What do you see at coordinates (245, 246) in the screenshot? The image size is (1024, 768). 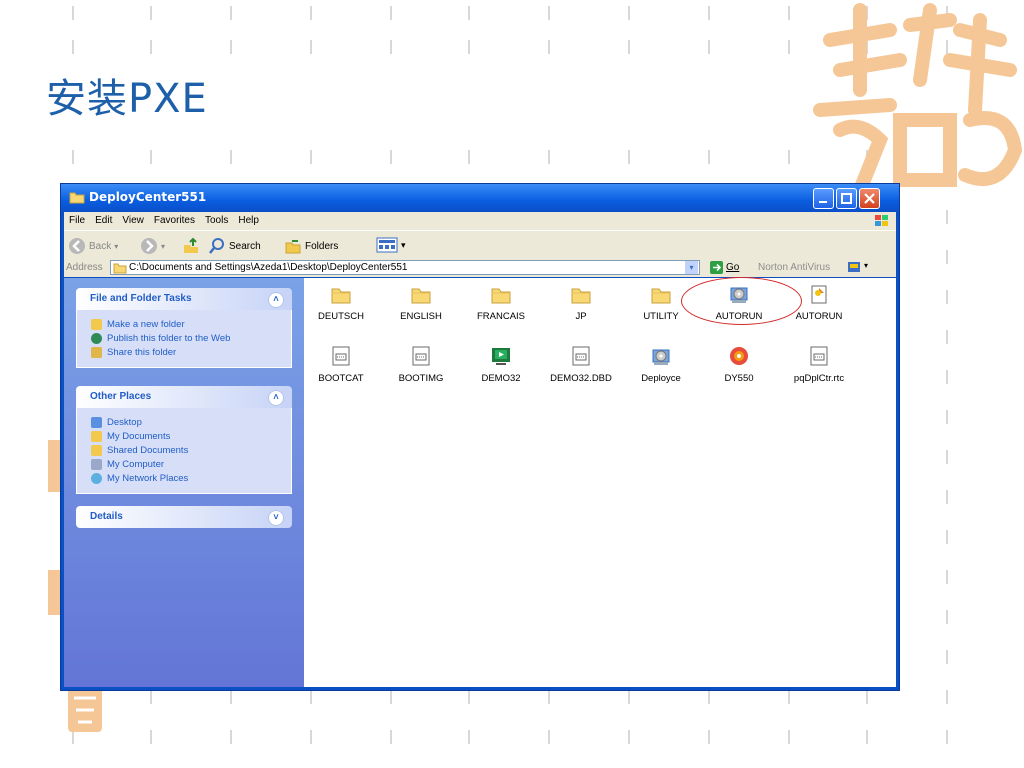 I see `search-label: Search` at bounding box center [245, 246].